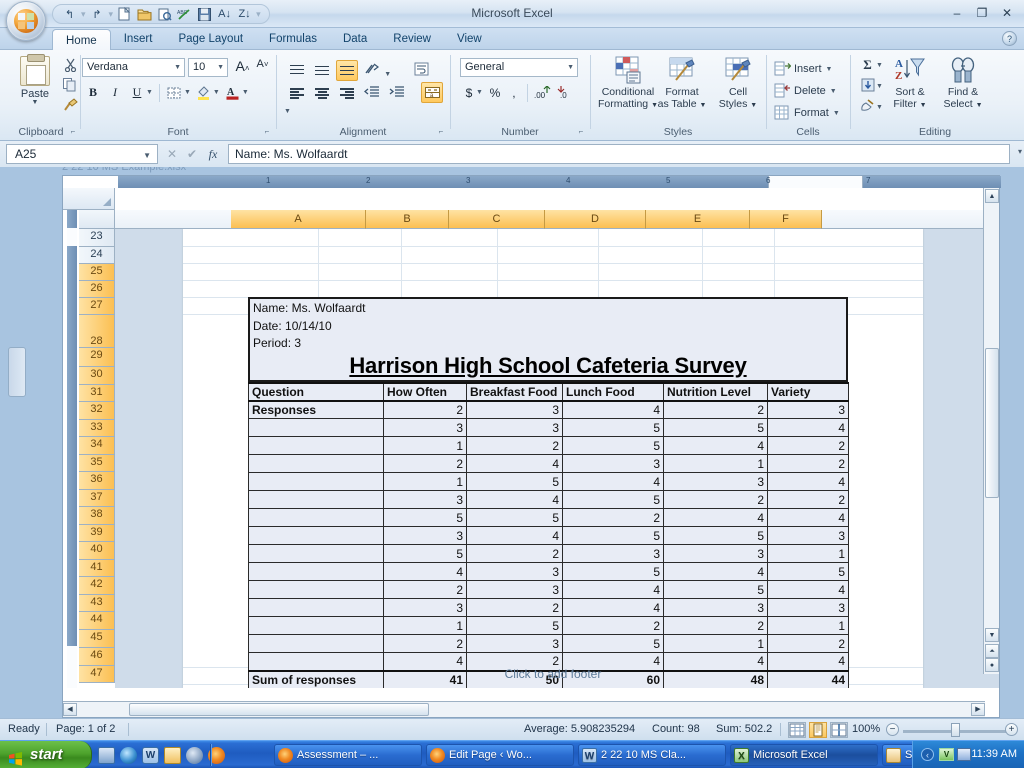 Image resolution: width=1024 pixels, height=768 pixels. What do you see at coordinates (347, 93) in the screenshot?
I see `align-right-button` at bounding box center [347, 93].